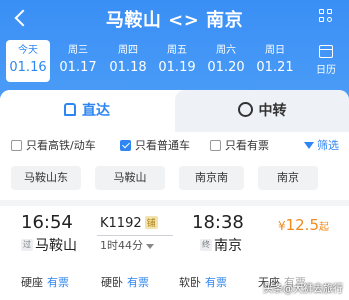 This screenshot has height=300, width=349. I want to click on price: ¥12.5起, so click(303, 225).